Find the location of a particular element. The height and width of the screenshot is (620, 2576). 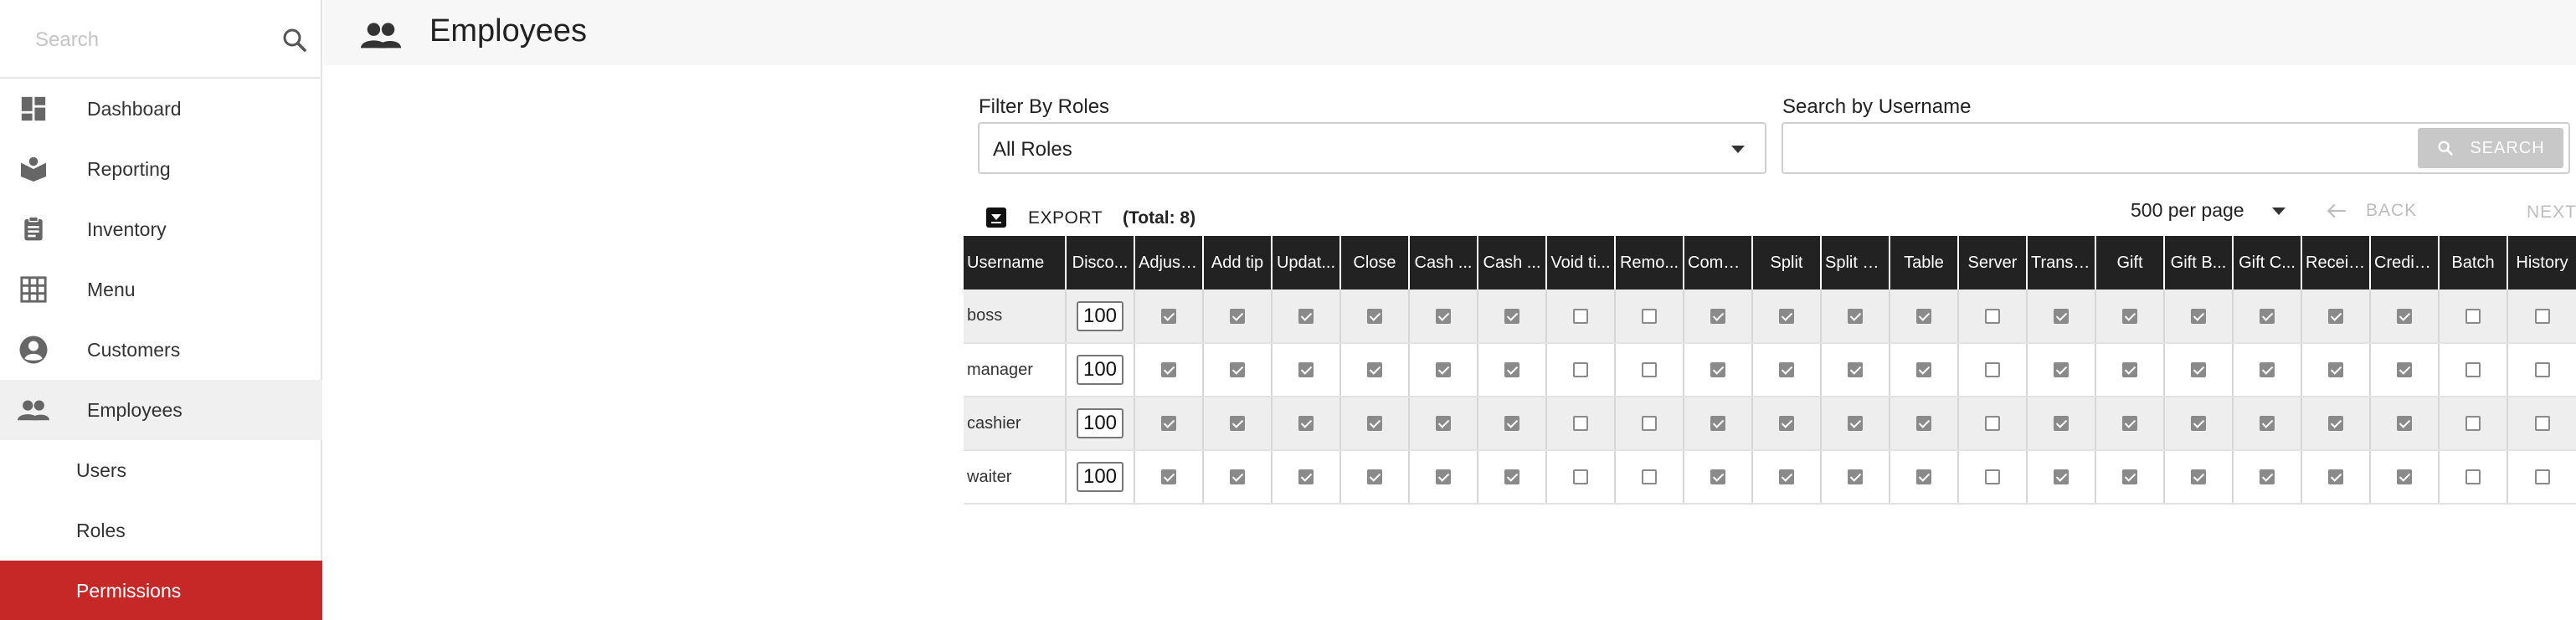

sidebar-item-employees: Employees is located at coordinates (161, 410).